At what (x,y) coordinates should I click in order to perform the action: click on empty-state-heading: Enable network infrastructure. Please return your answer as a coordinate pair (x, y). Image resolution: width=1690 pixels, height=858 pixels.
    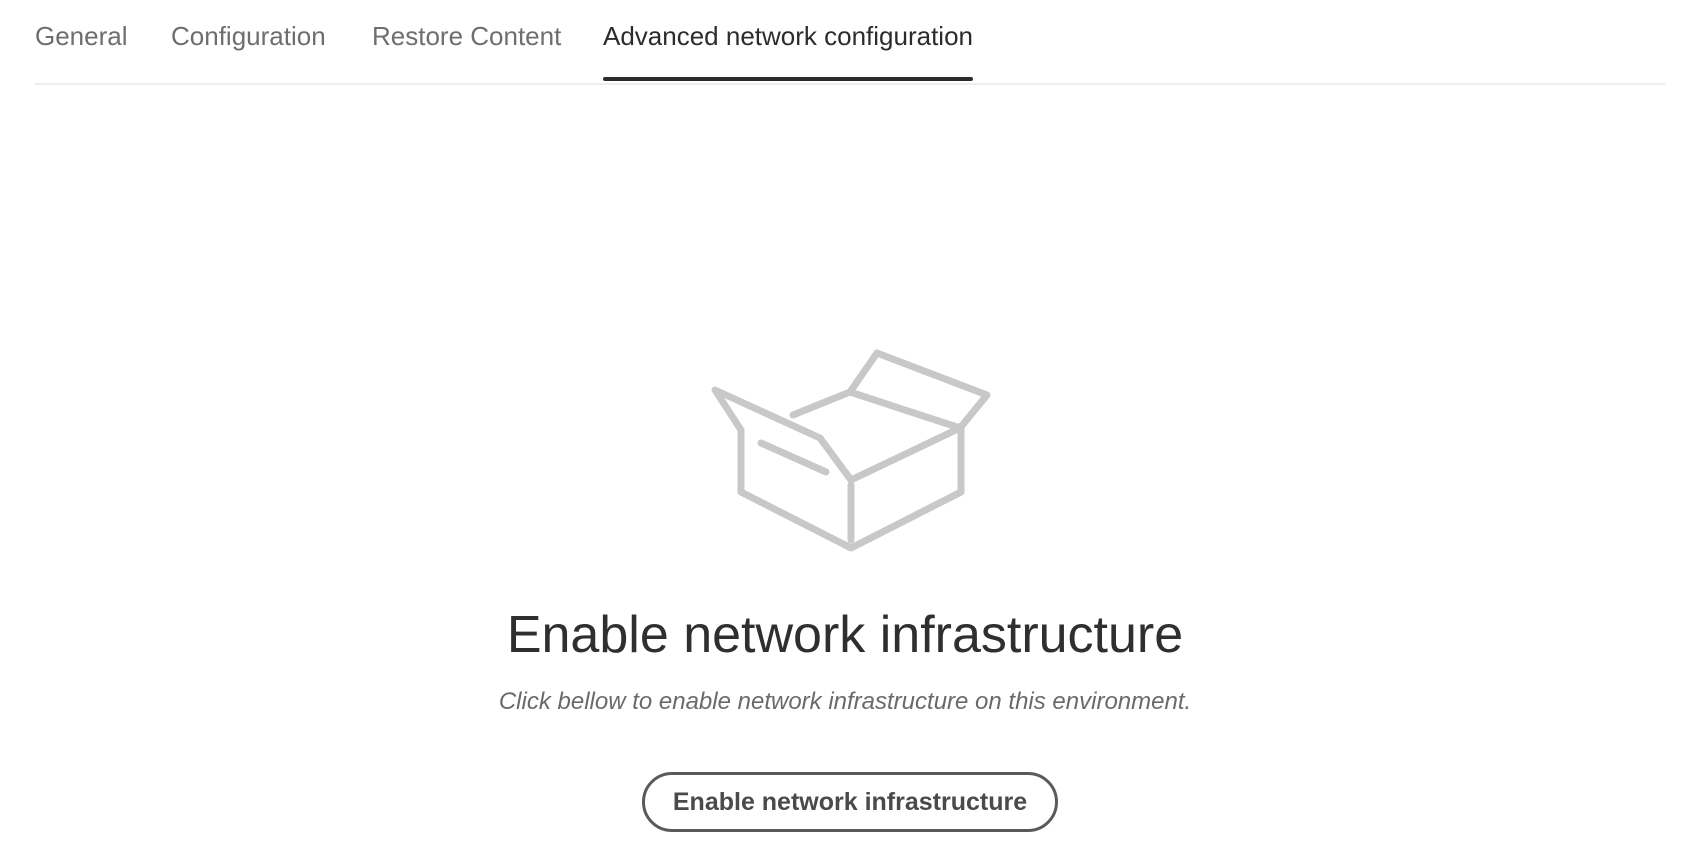
    Looking at the image, I should click on (845, 635).